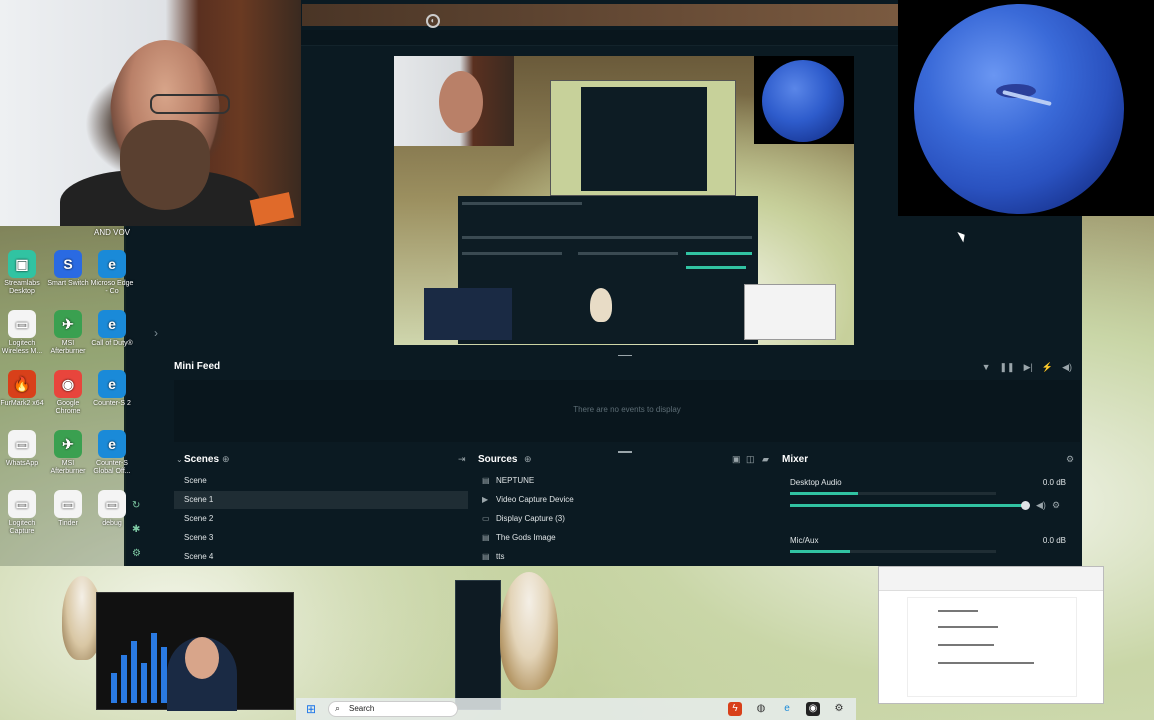 The image size is (1154, 720). Describe the element at coordinates (504, 481) in the screenshot. I see `source-item: ▤ NEPTUNE` at that location.